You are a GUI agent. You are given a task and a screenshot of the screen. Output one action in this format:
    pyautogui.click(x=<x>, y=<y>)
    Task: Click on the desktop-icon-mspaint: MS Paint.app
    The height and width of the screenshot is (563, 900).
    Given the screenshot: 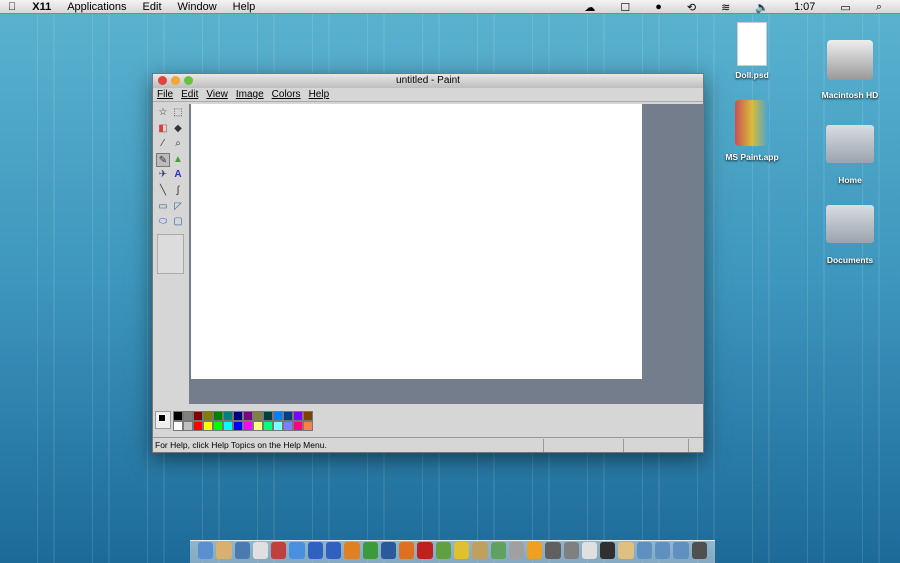 What is the action you would take?
    pyautogui.click(x=752, y=131)
    